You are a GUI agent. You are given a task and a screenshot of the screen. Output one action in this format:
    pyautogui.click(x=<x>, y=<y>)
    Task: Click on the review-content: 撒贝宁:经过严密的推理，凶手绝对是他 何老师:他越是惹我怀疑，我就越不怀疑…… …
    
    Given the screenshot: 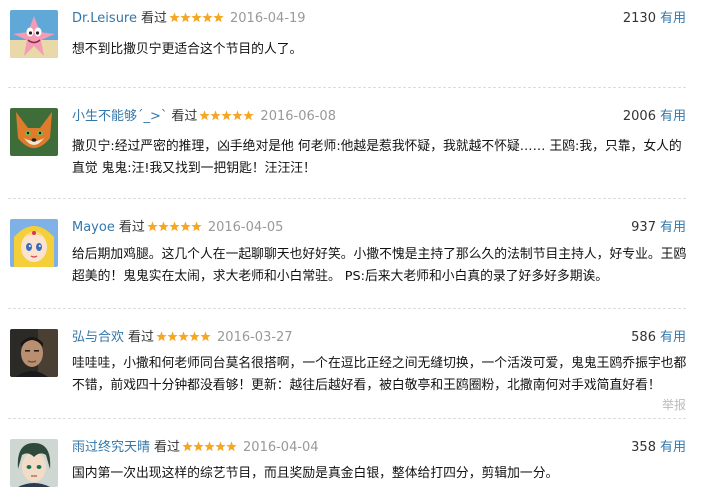 What is the action you would take?
    pyautogui.click(x=377, y=157)
    